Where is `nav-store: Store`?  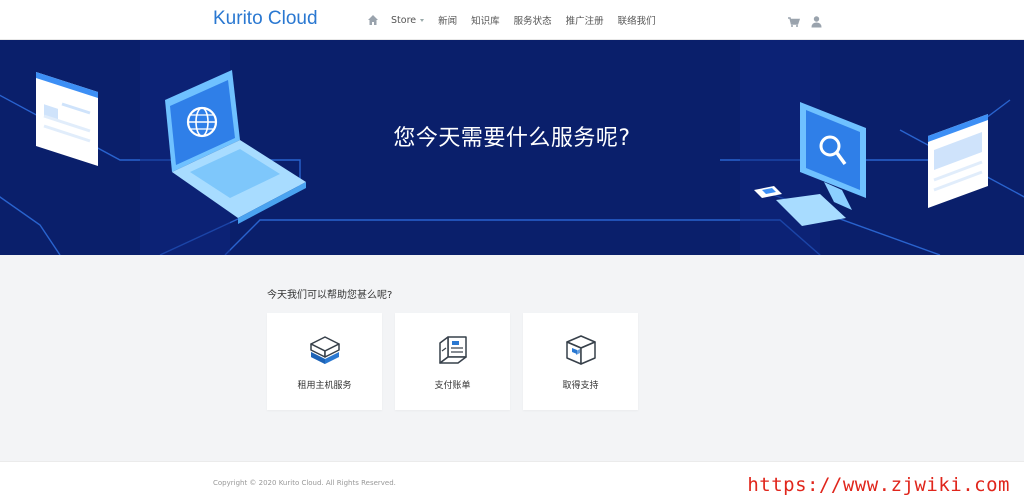
nav-store: Store is located at coordinates (408, 20).